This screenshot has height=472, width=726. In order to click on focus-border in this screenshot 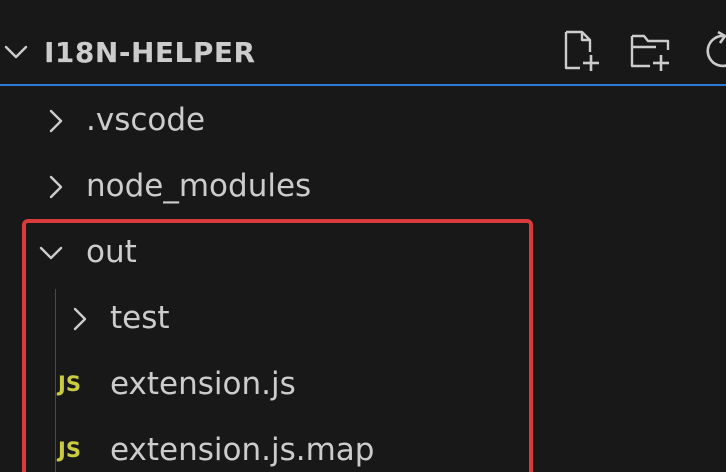, I will do `click(363, 85)`.